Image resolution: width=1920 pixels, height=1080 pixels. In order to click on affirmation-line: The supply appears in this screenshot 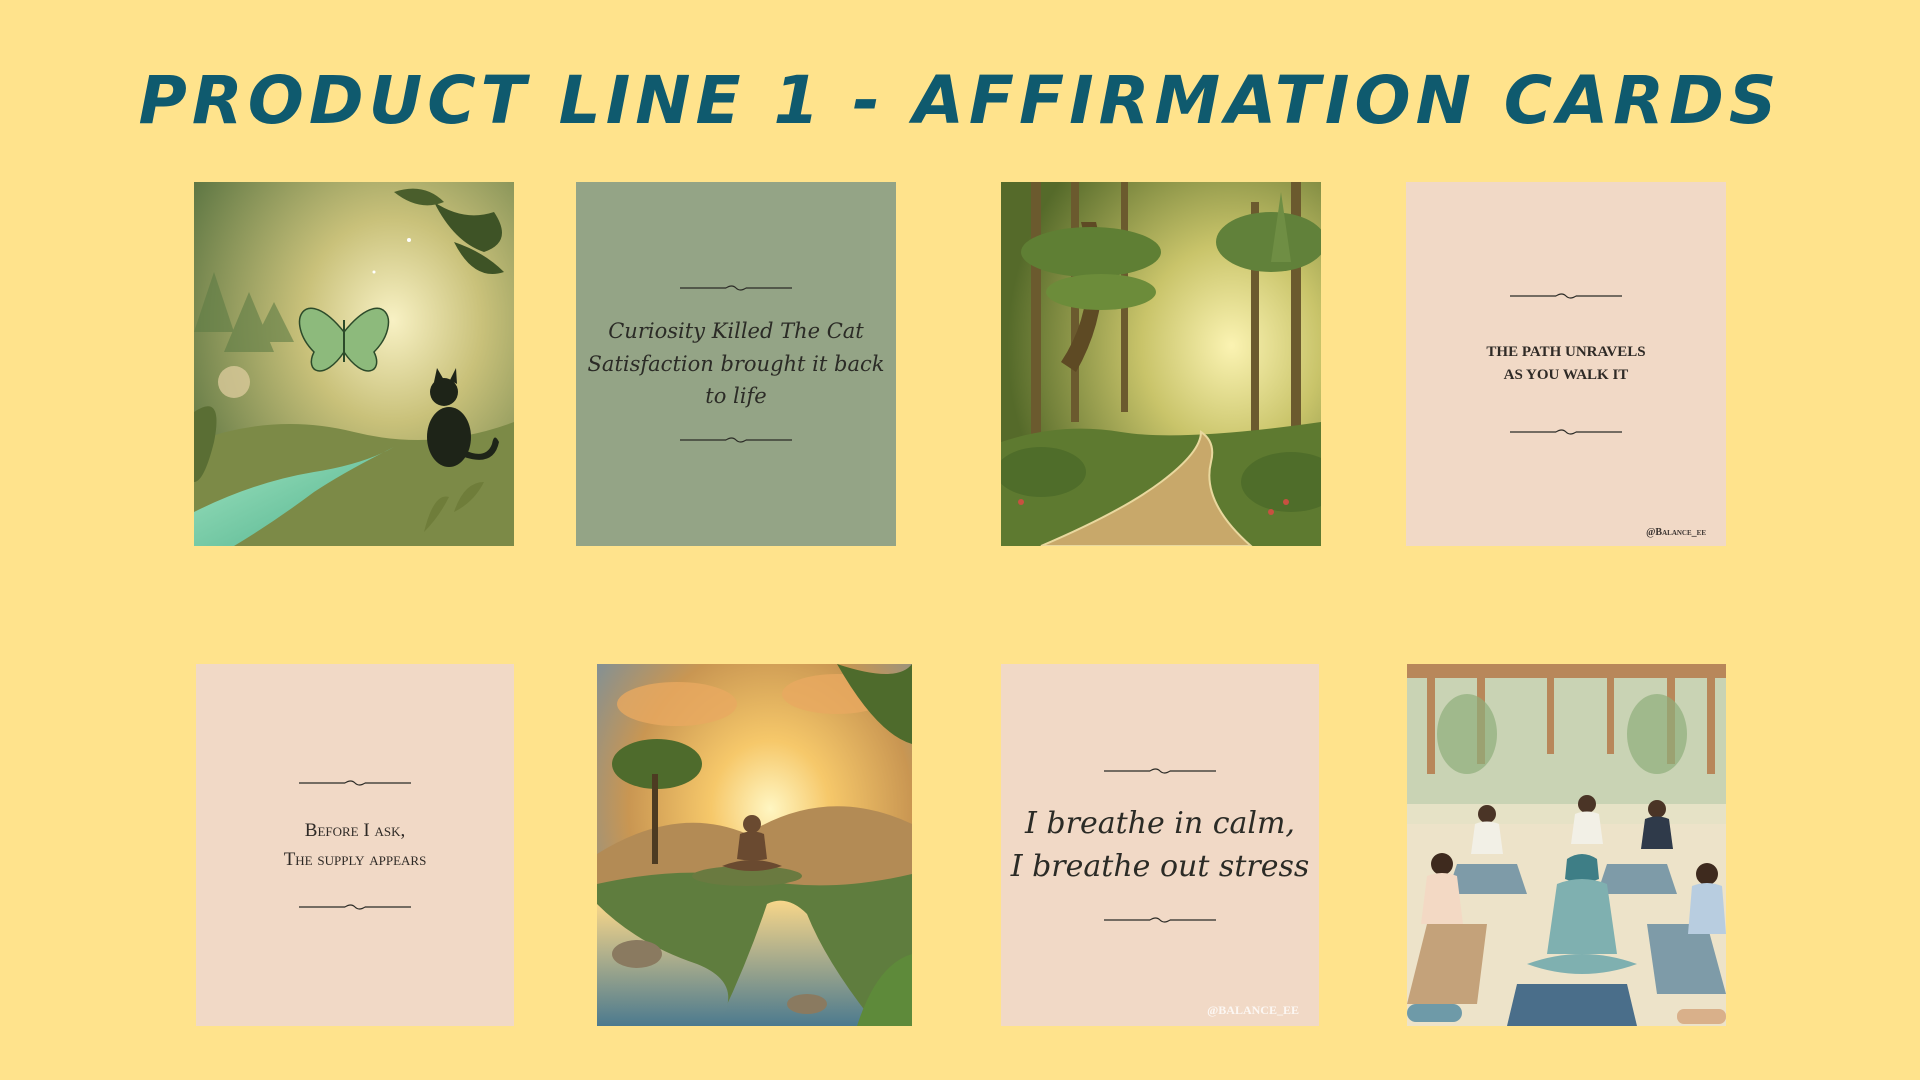, I will do `click(355, 859)`.